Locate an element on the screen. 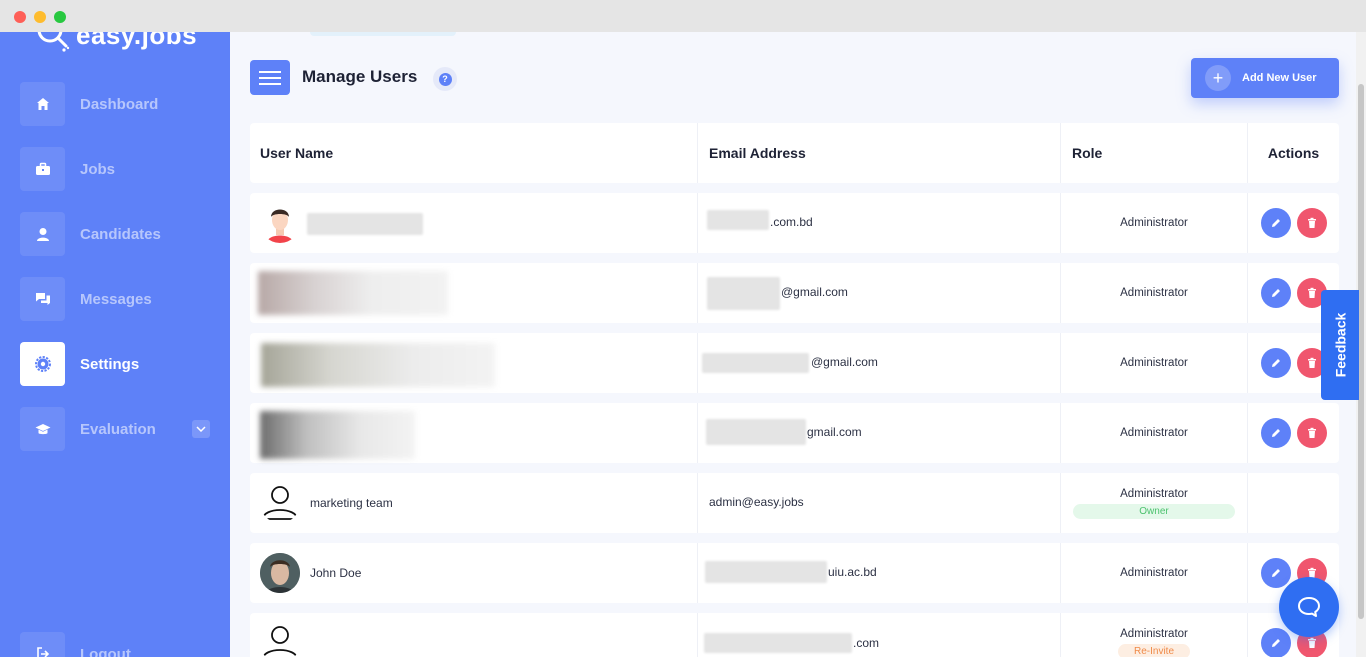 Image resolution: width=1366 pixels, height=657 pixels. window-minimize-button is located at coordinates (40, 17).